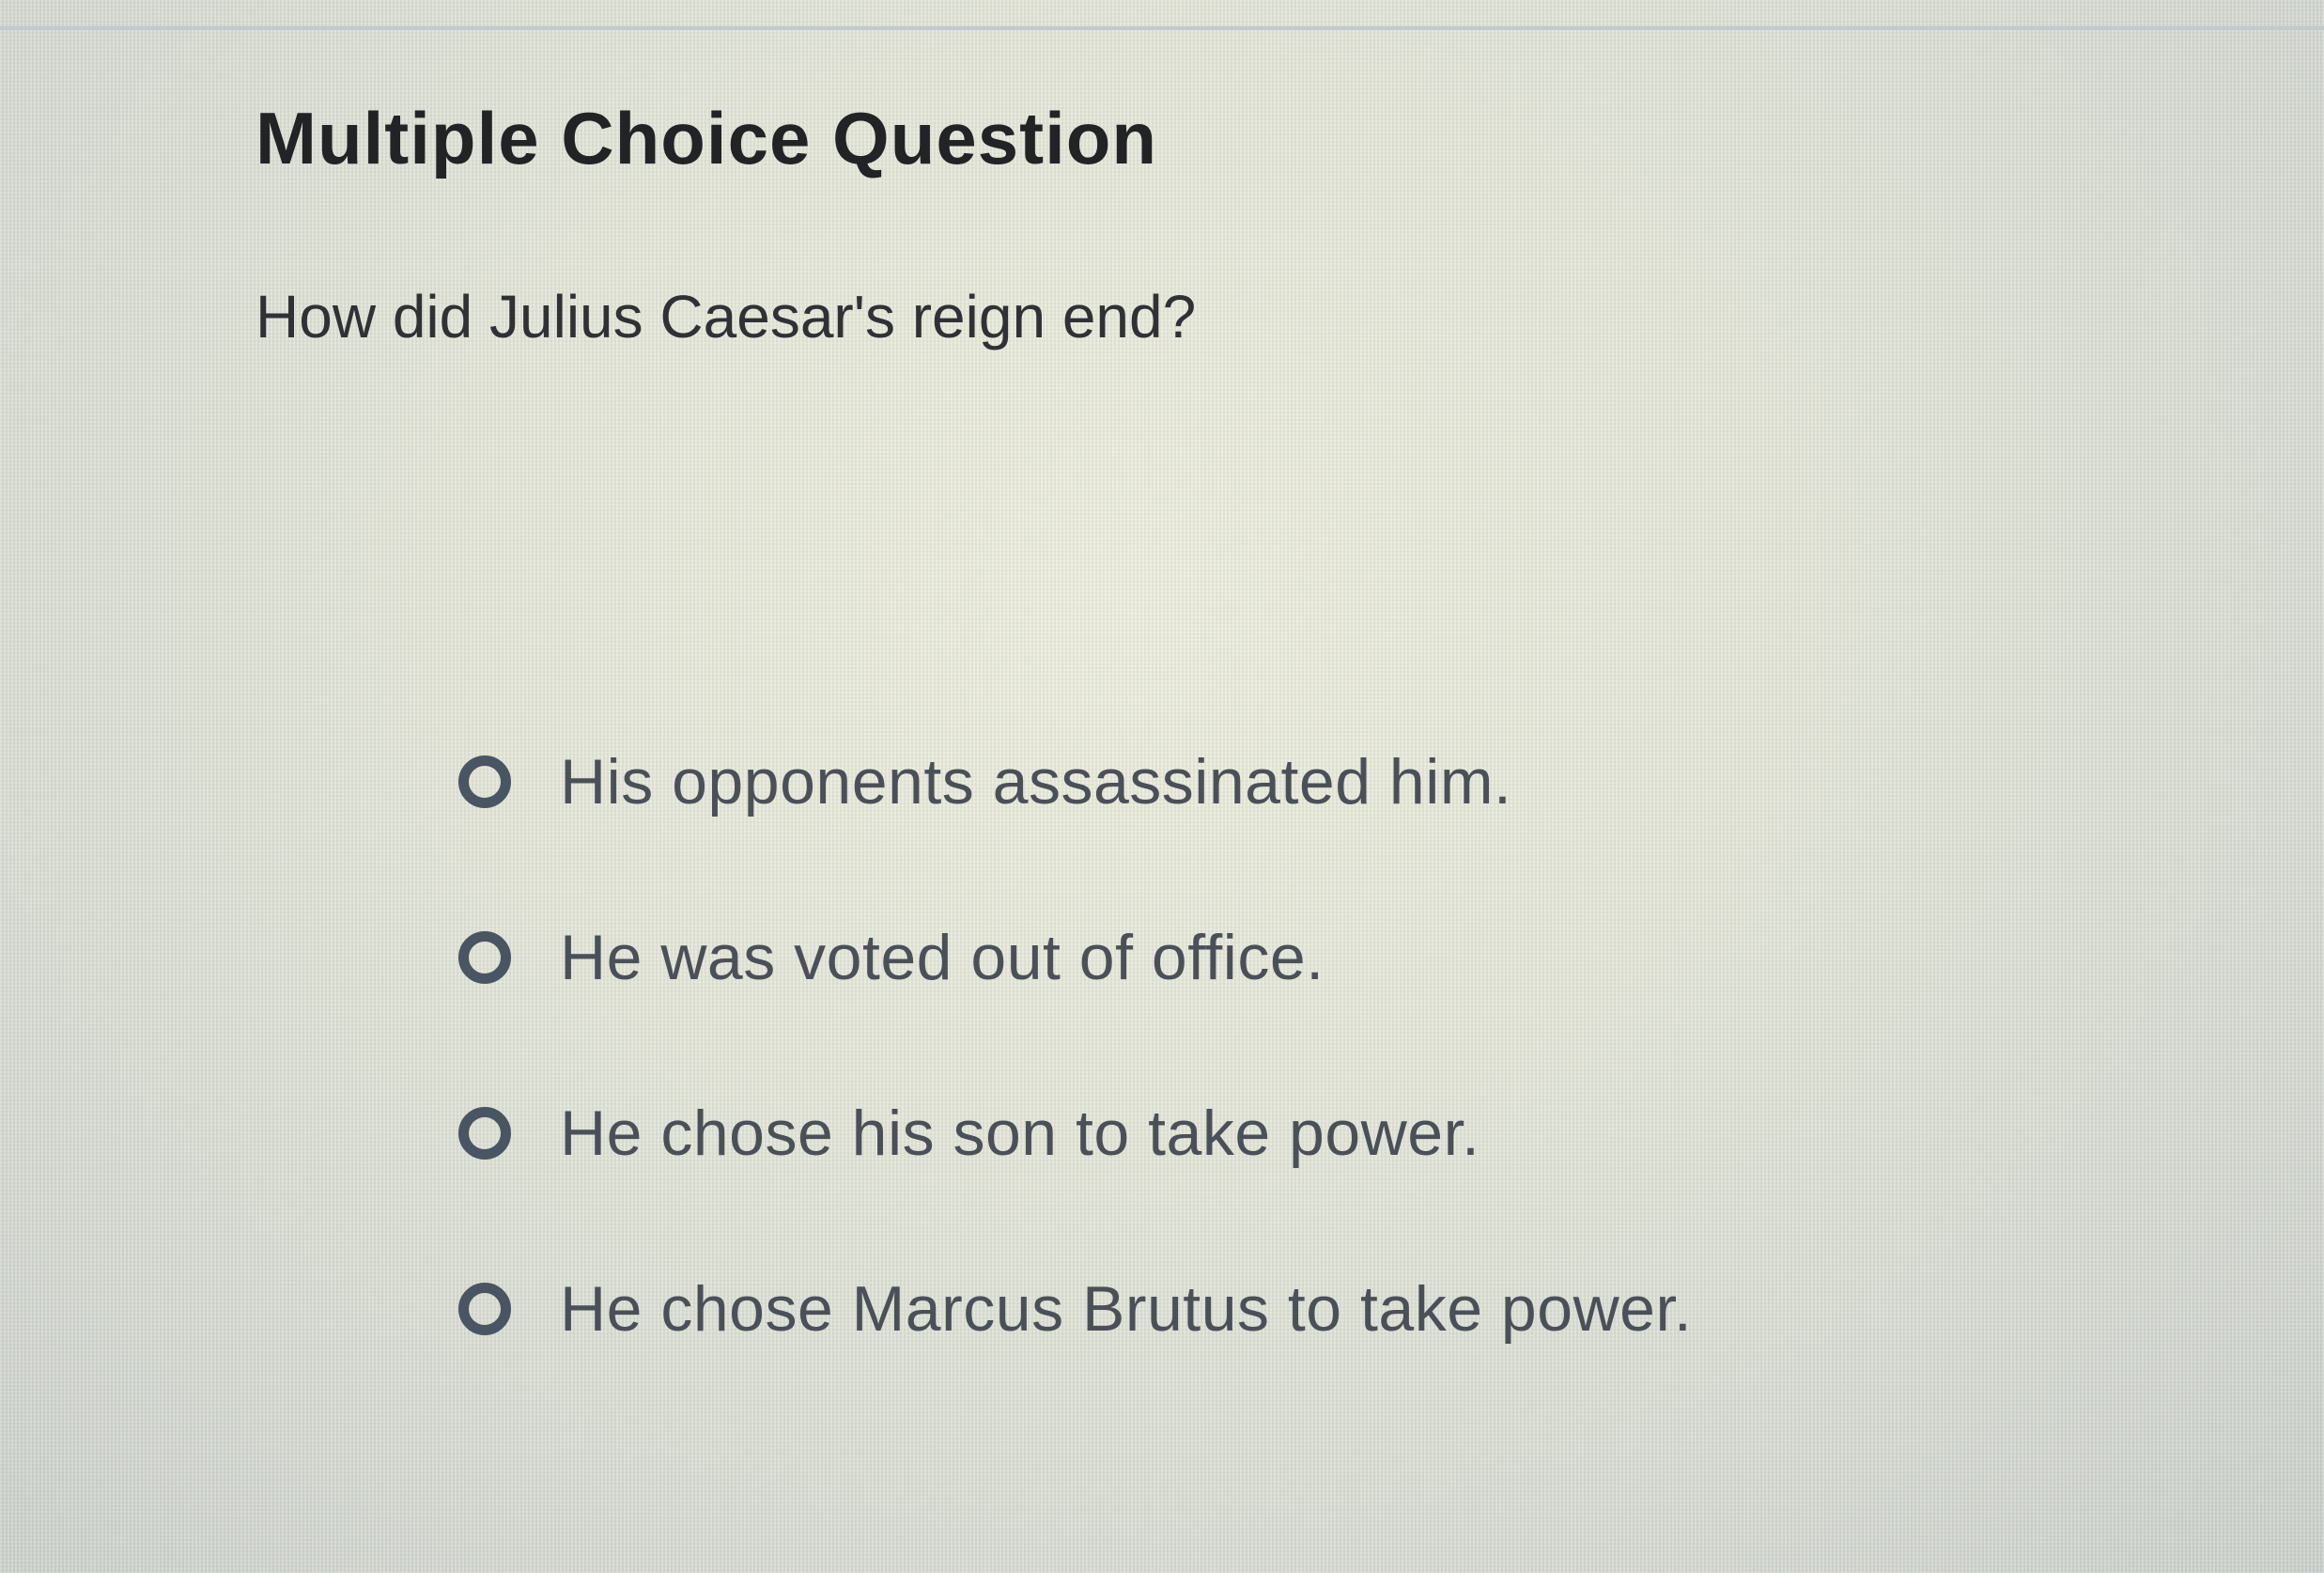 The width and height of the screenshot is (2324, 1573). I want to click on answer-option-label: His opponents assassinated him., so click(1035, 782).